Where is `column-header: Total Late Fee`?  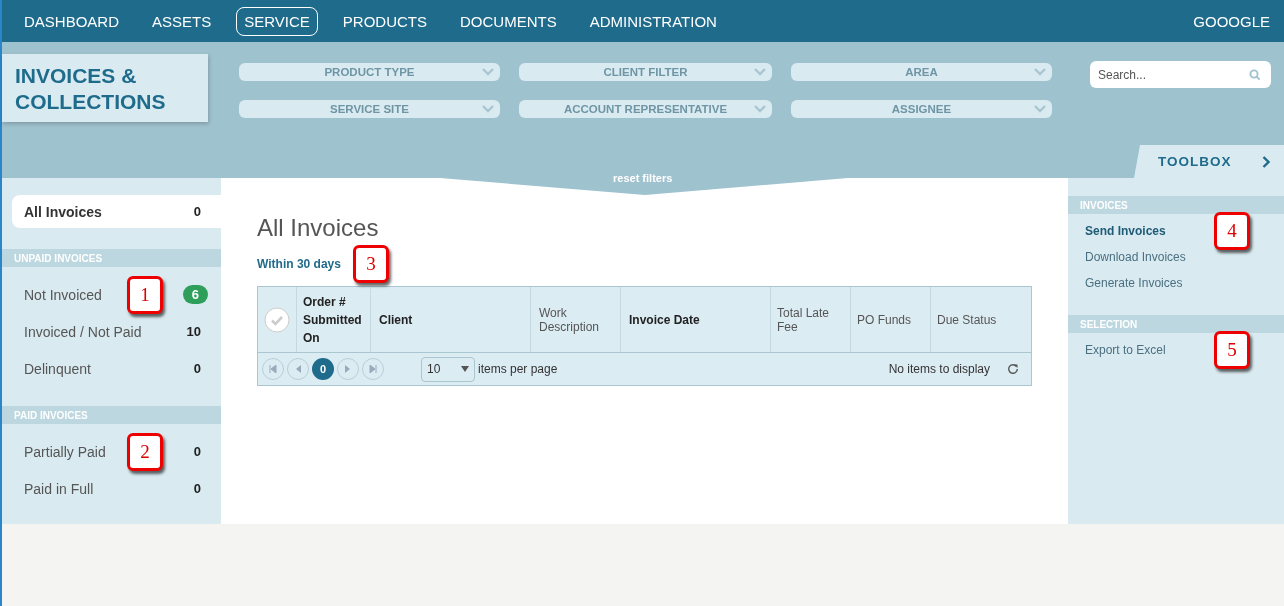 column-header: Total Late Fee is located at coordinates (811, 319).